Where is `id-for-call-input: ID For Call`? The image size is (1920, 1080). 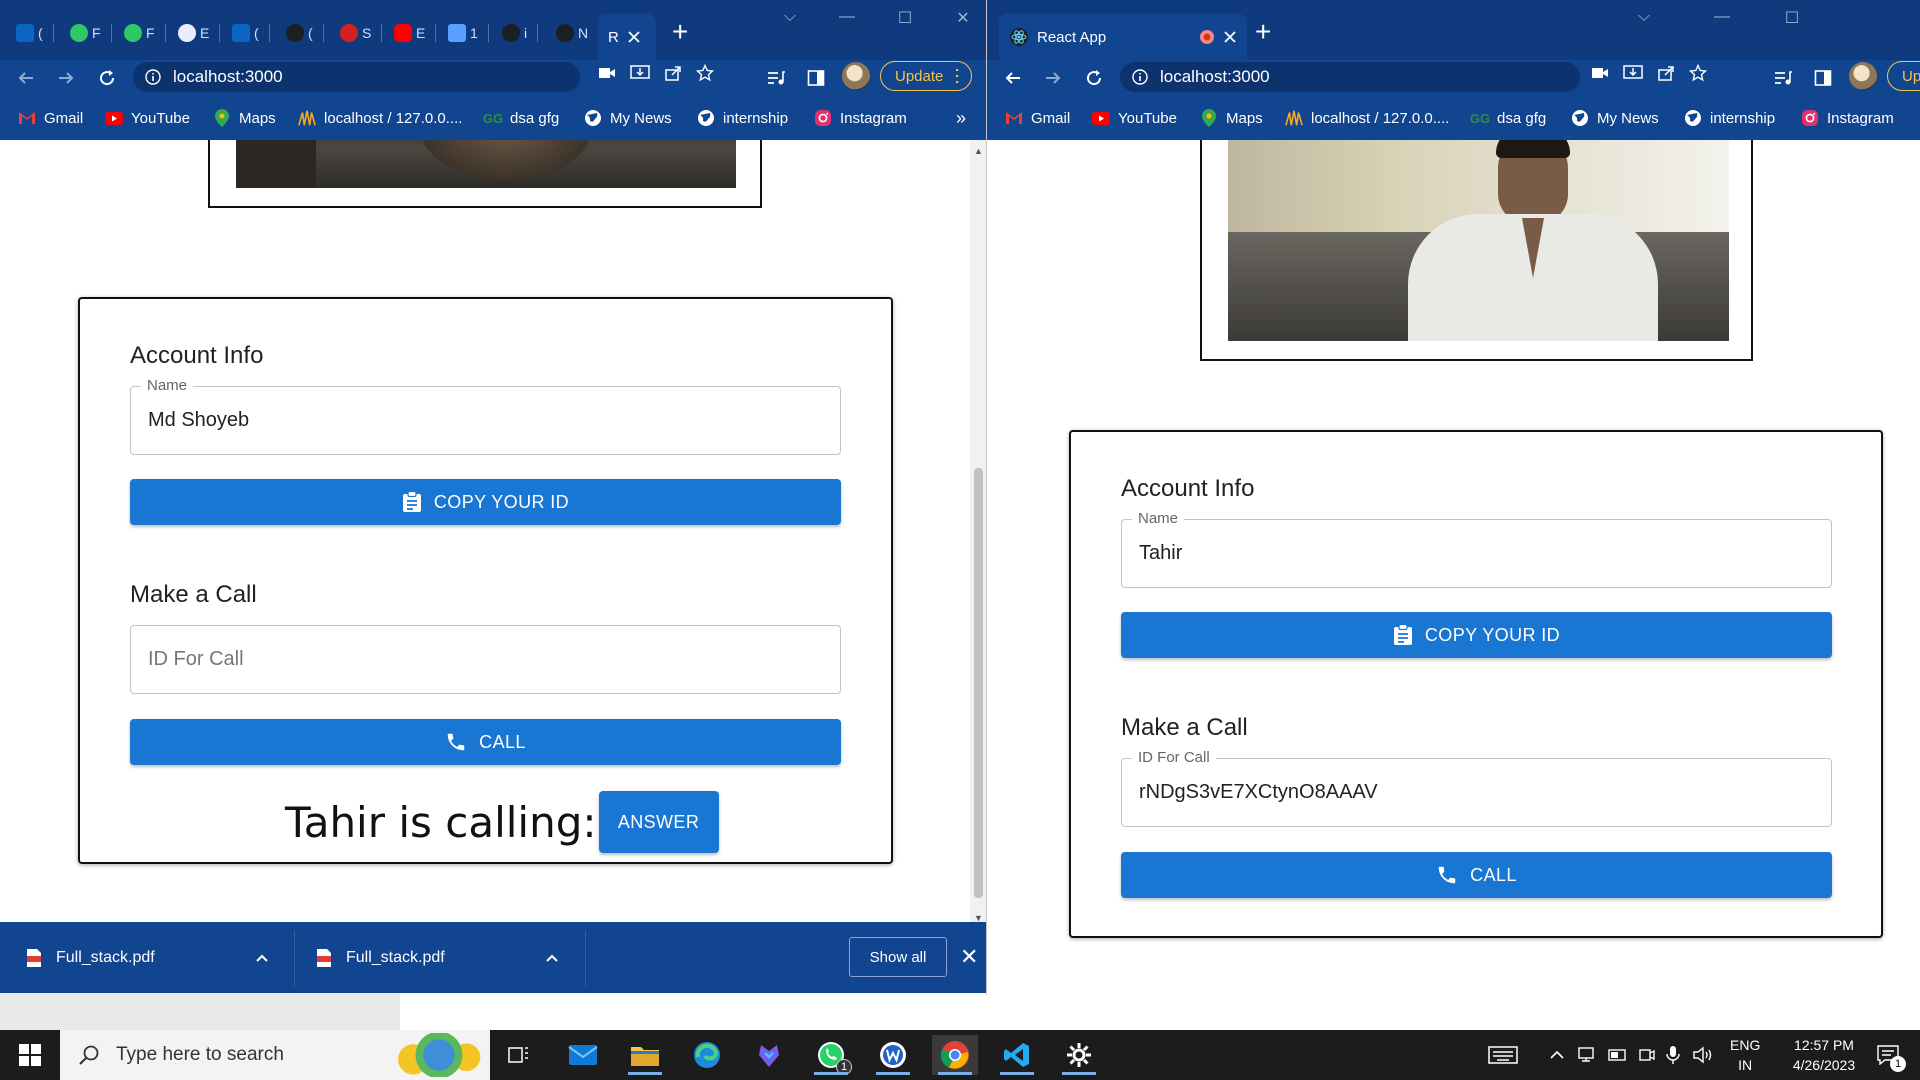
id-for-call-input: ID For Call is located at coordinates (485, 659).